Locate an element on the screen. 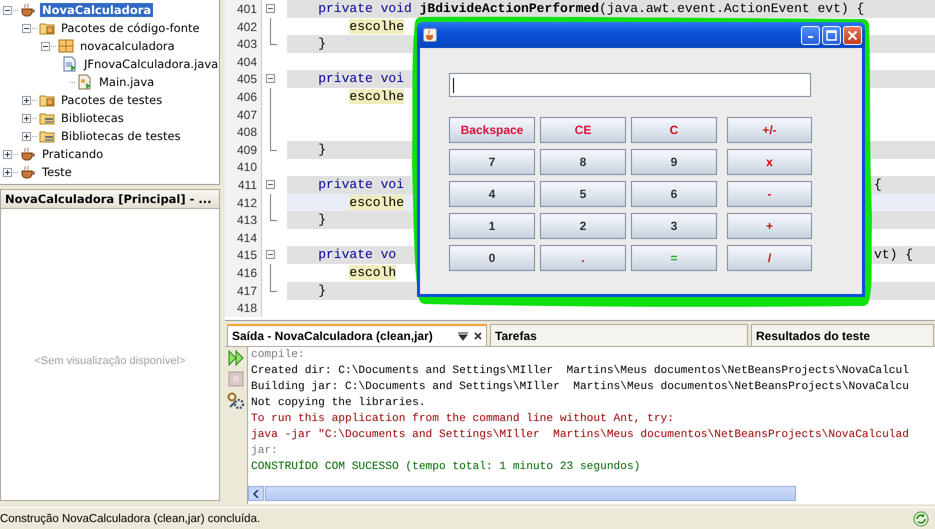 The height and width of the screenshot is (529, 935). calculator-key: 2 is located at coordinates (583, 226).